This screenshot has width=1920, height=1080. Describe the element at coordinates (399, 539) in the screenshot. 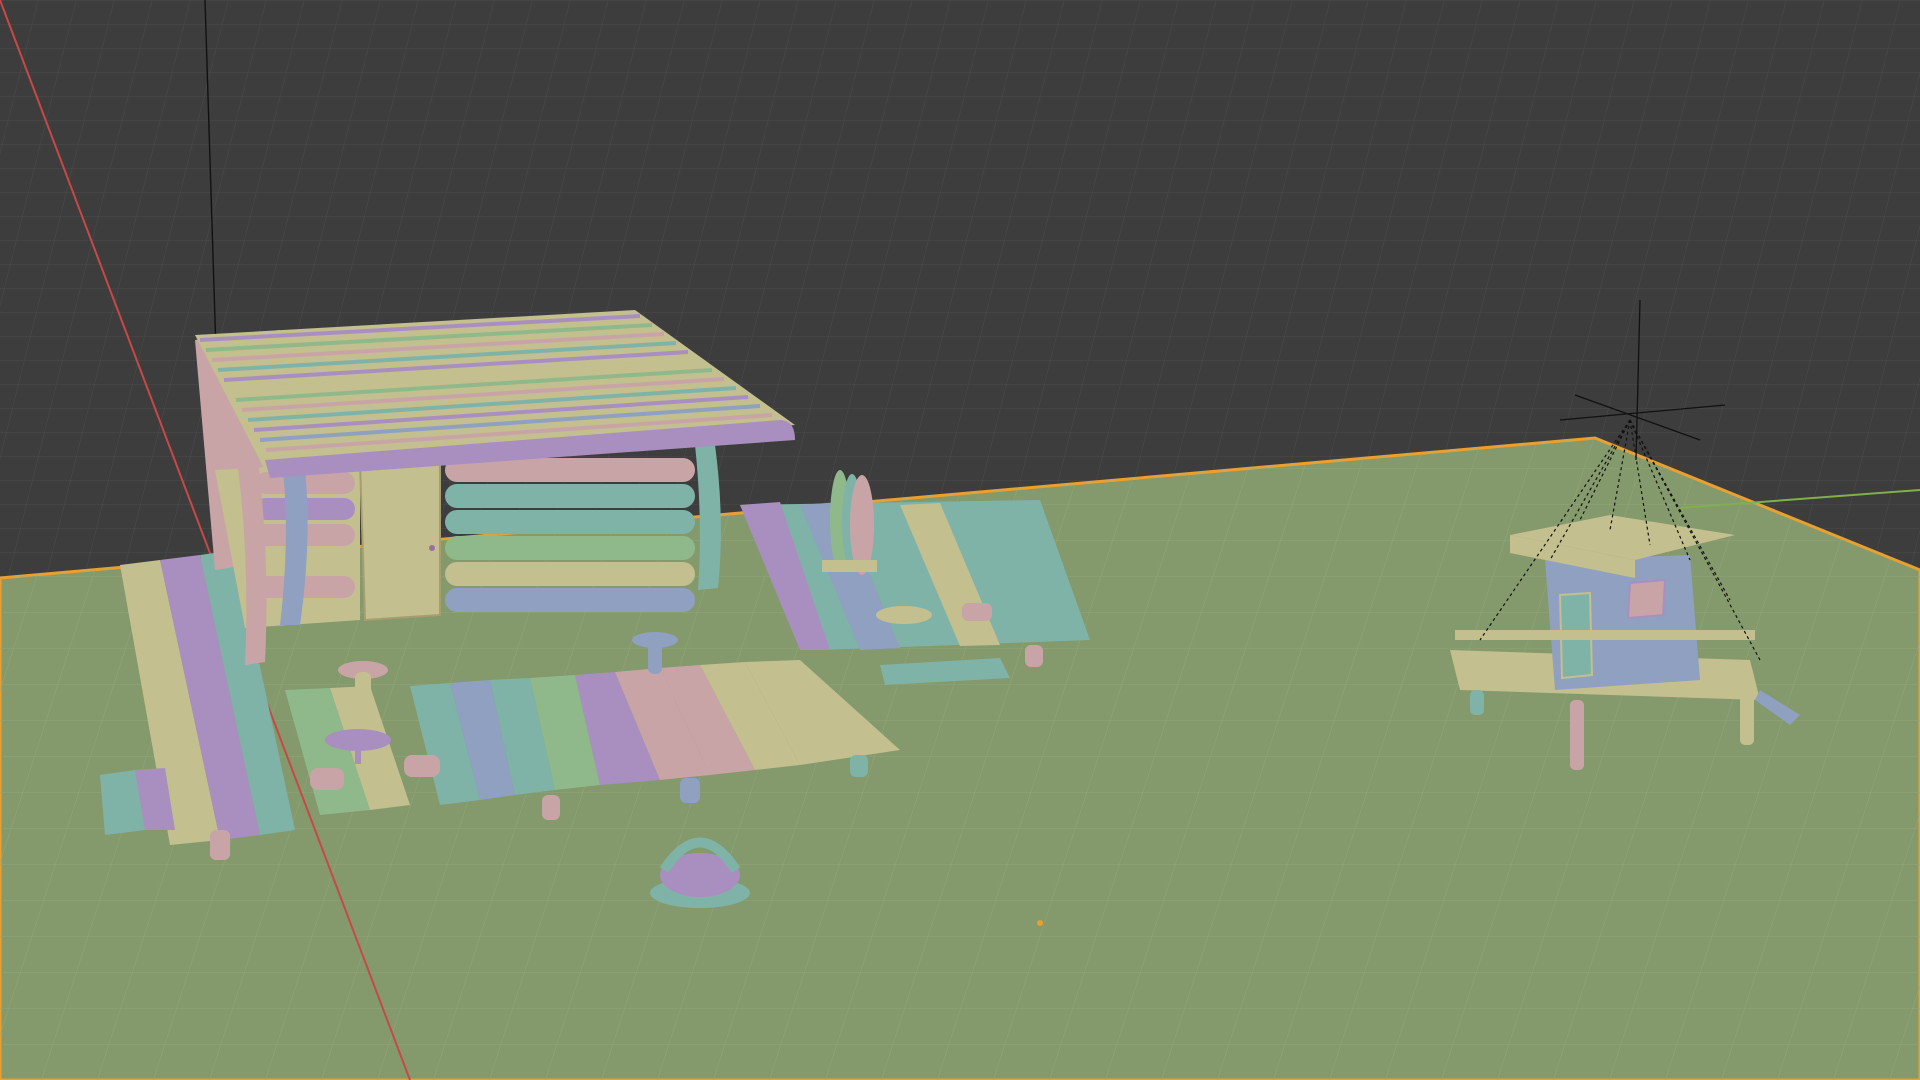

I see `cabin-door` at that location.